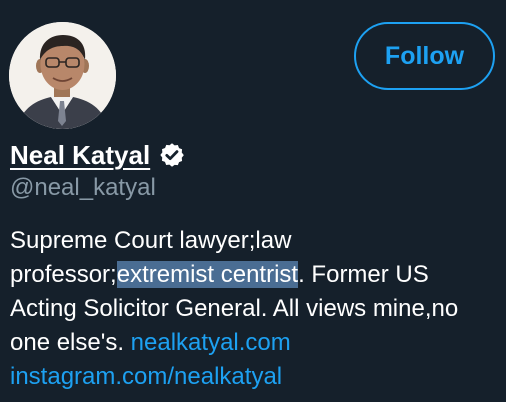 The height and width of the screenshot is (402, 506). I want to click on user-handle: @neal_katyal, so click(83, 187).